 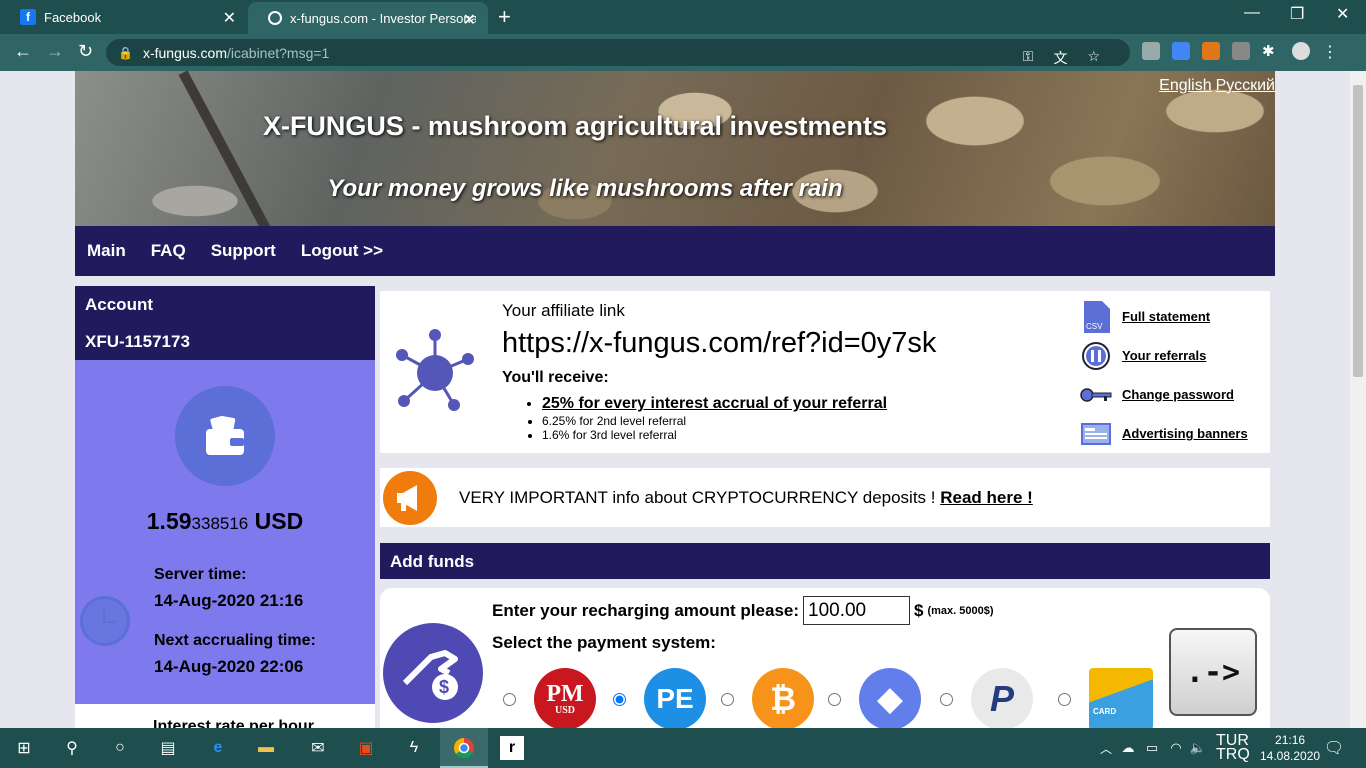 What do you see at coordinates (504, 17) in the screenshot?
I see `new-tab-button: +` at bounding box center [504, 17].